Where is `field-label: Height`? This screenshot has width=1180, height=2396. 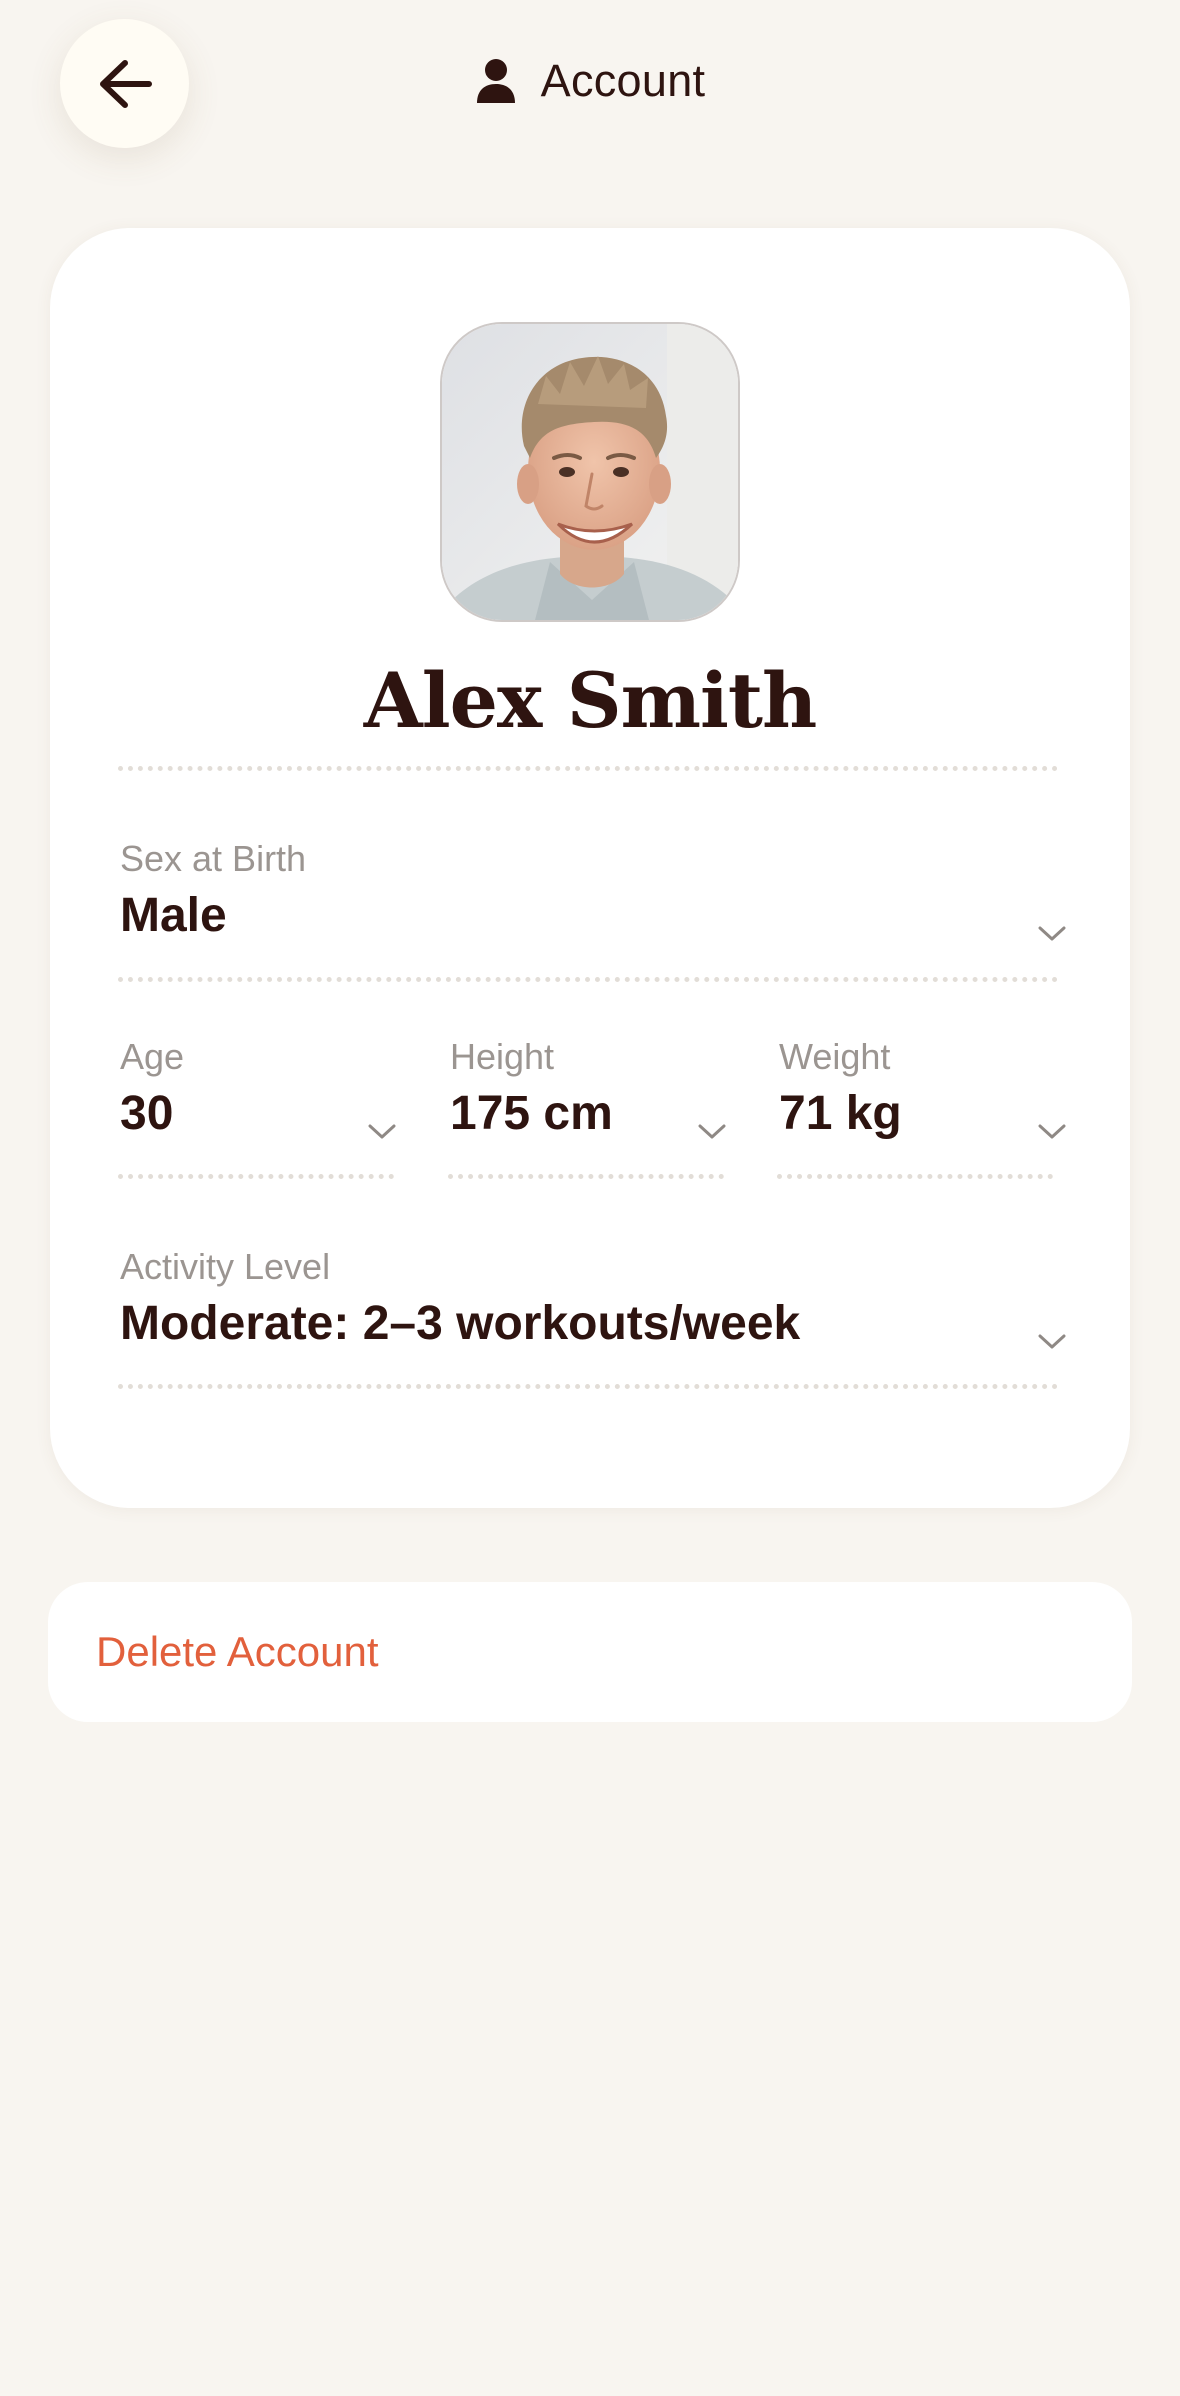 field-label: Height is located at coordinates (502, 1056).